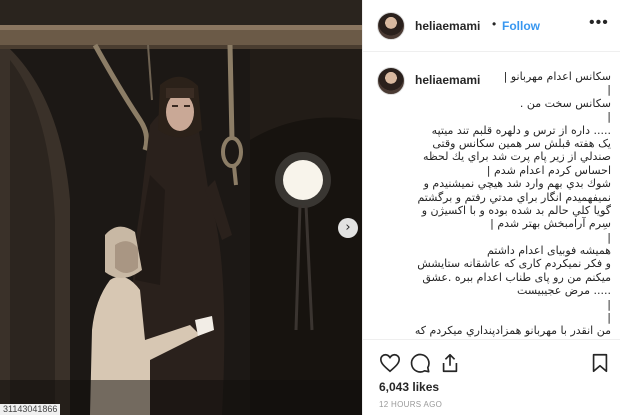 This screenshot has height=415, width=620. I want to click on comment-icon, so click(420, 363).